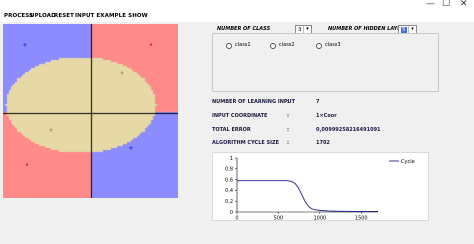 This screenshot has height=244, width=474. I want to click on class1-label: class1, so click(243, 45).